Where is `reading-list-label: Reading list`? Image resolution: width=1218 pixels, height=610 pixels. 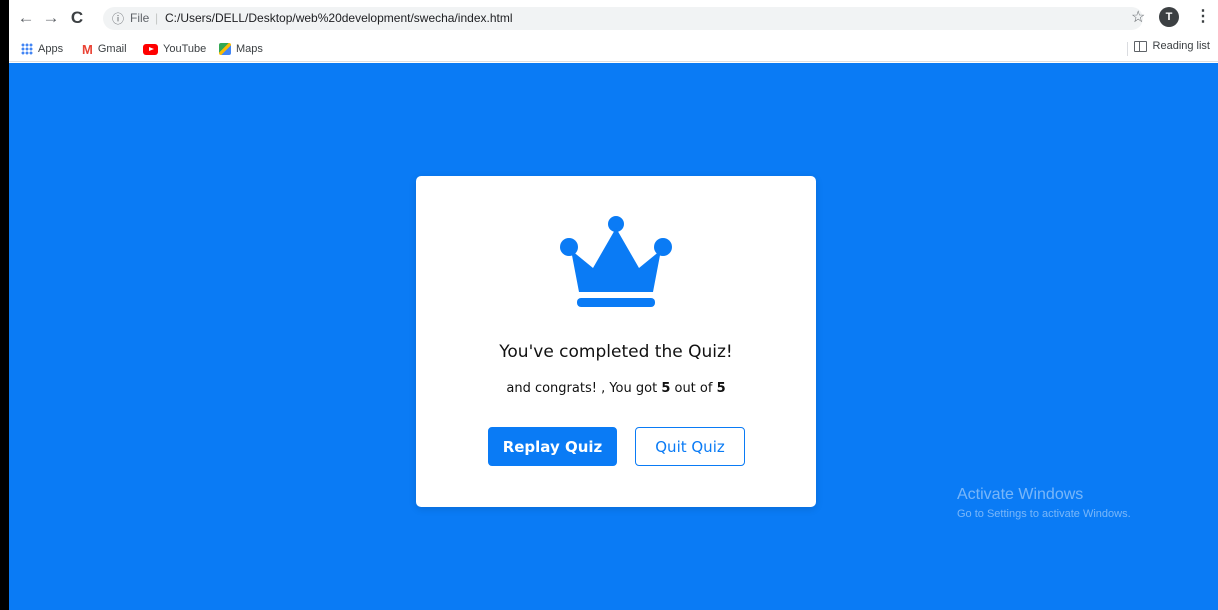 reading-list-label: Reading list is located at coordinates (1181, 46).